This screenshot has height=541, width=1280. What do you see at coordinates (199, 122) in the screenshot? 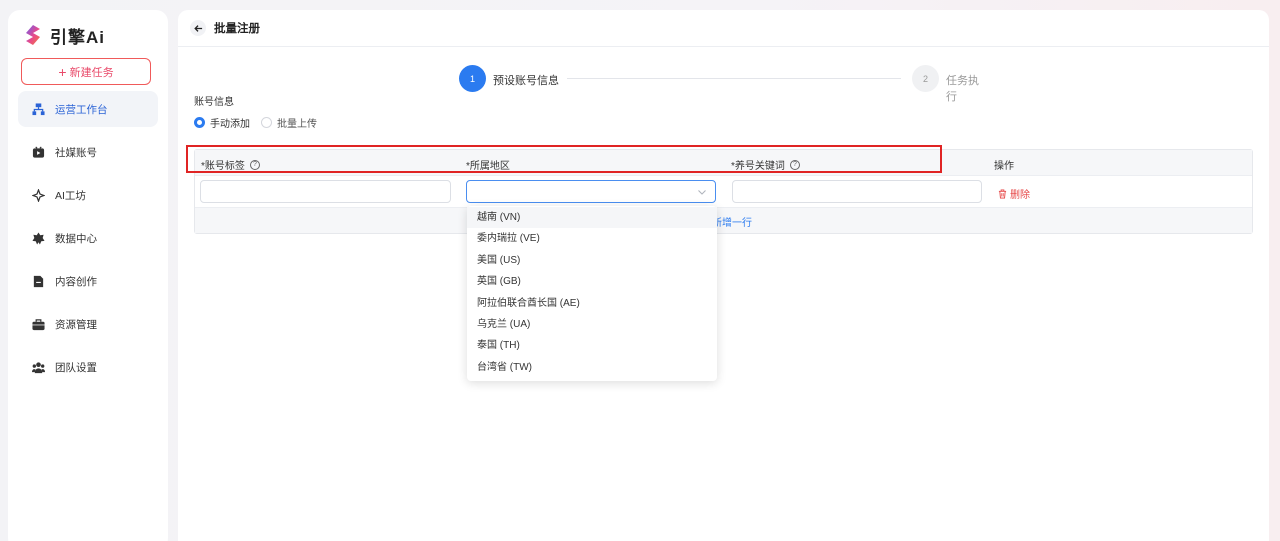
I see `radio-checked-icon` at bounding box center [199, 122].